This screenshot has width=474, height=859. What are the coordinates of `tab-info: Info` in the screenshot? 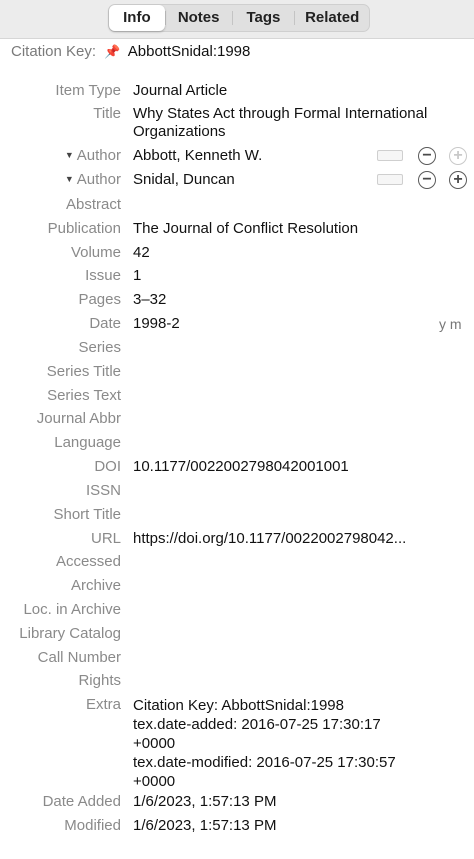 It's located at (137, 18).